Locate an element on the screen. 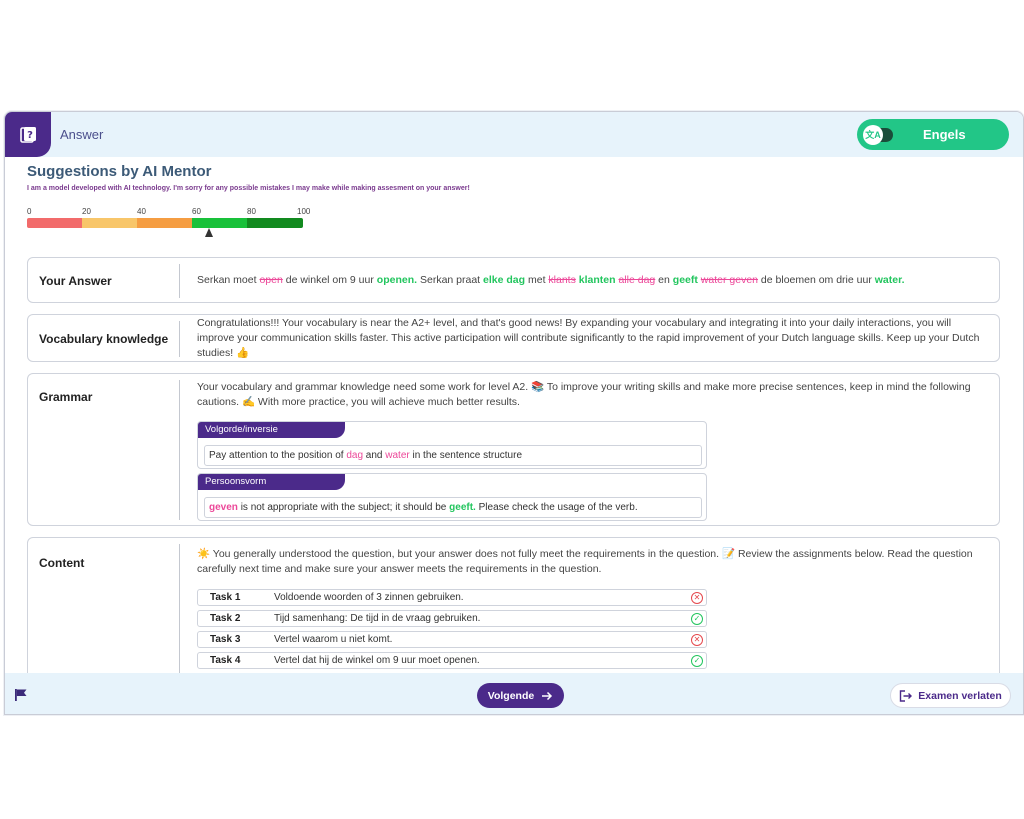 The height and width of the screenshot is (819, 1024). grammar-label: Grammar is located at coordinates (66, 397).